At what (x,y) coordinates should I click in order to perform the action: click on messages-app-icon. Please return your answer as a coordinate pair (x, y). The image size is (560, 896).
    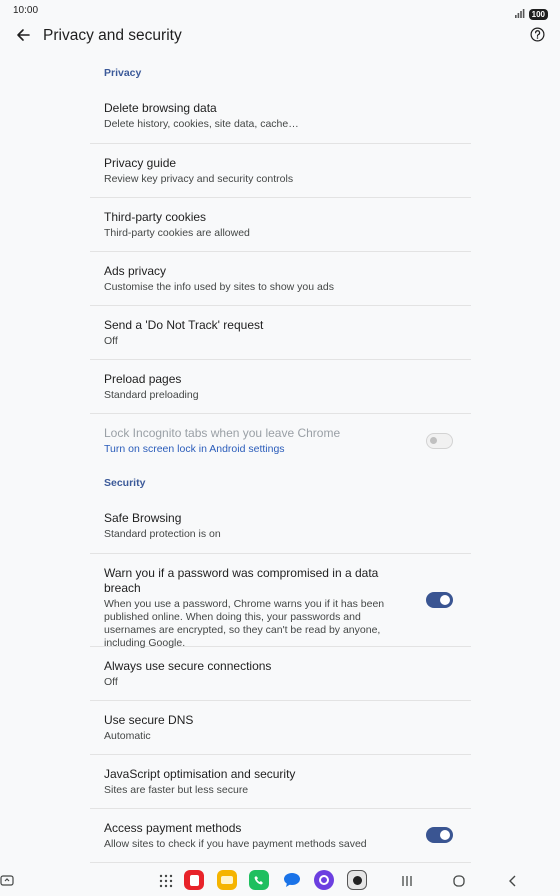
    Looking at the image, I should click on (292, 880).